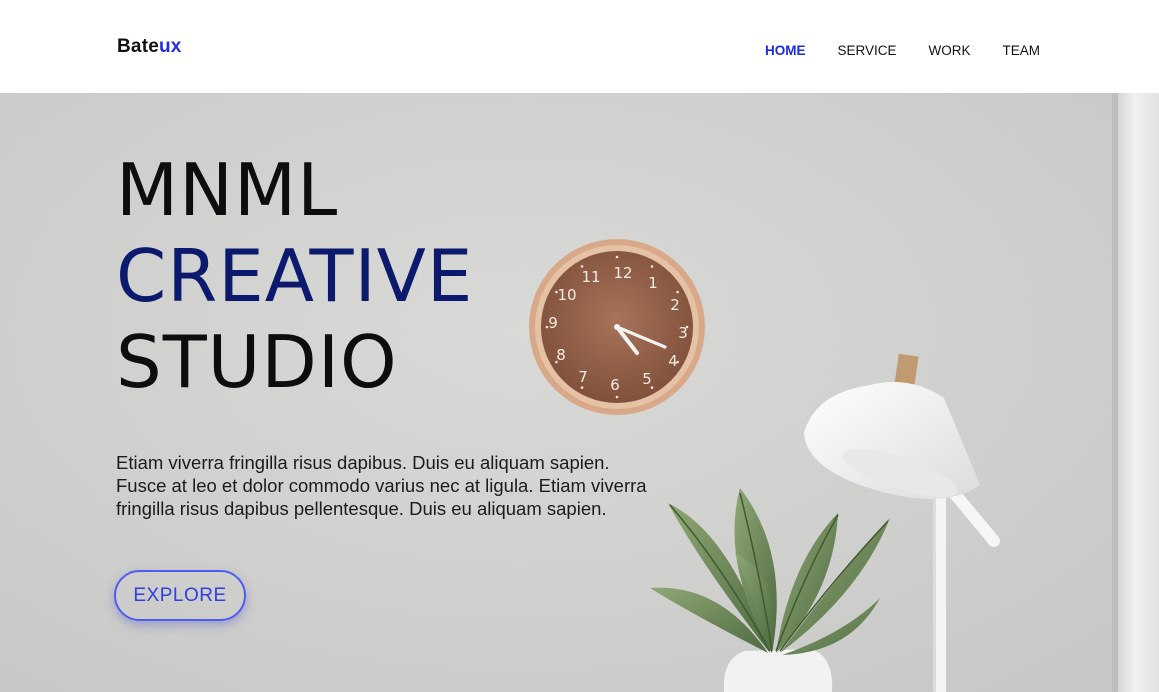  What do you see at coordinates (561, 355) in the screenshot?
I see `clock-numeral: 8` at bounding box center [561, 355].